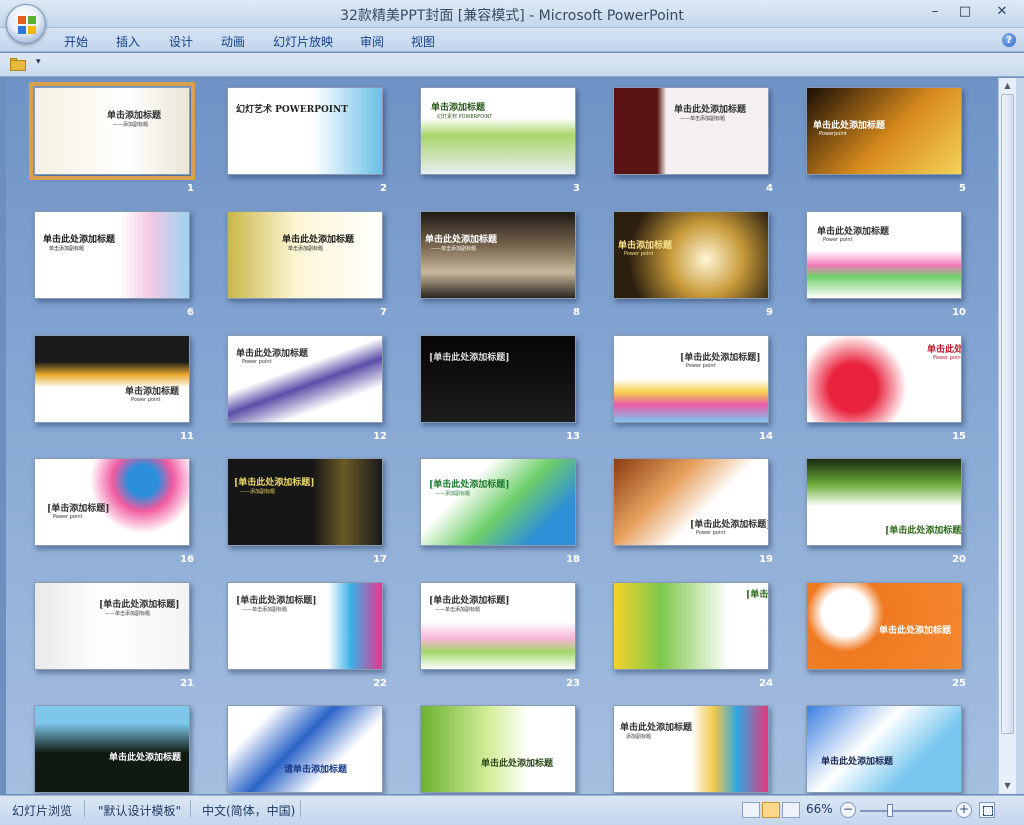 This screenshot has width=1024, height=825. What do you see at coordinates (1007, 786) in the screenshot?
I see `scroll-down-icon: ▼` at bounding box center [1007, 786].